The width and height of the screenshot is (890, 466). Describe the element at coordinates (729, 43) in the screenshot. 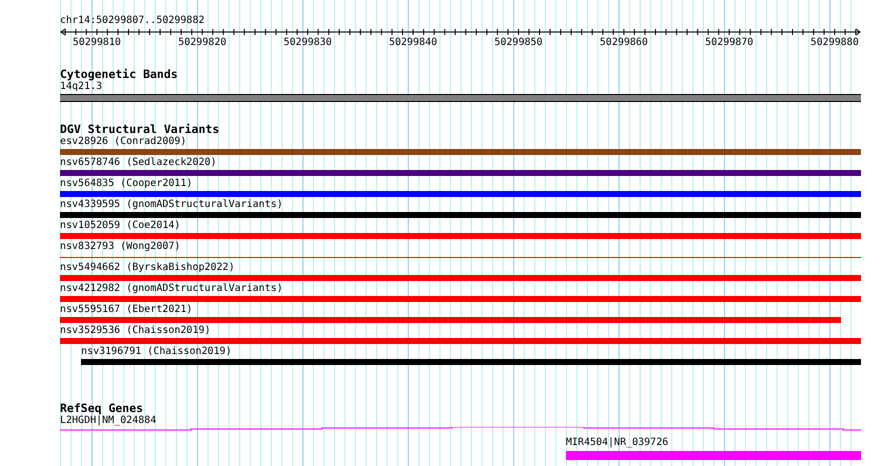

I see `ruler-tick-label: 50299870` at that location.